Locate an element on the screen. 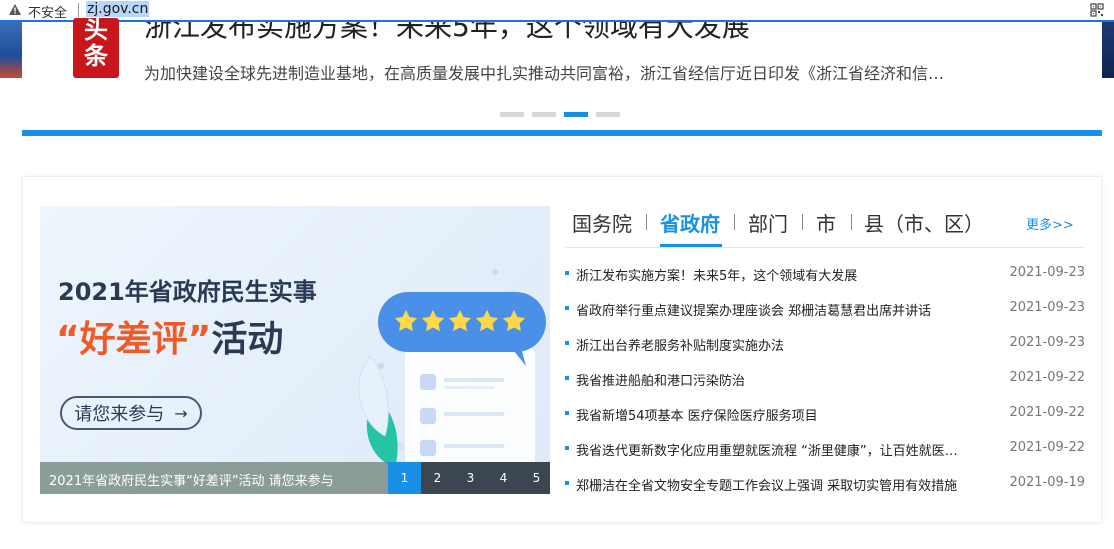 The height and width of the screenshot is (549, 1114). slide-headline-rest: 活动 is located at coordinates (247, 339).